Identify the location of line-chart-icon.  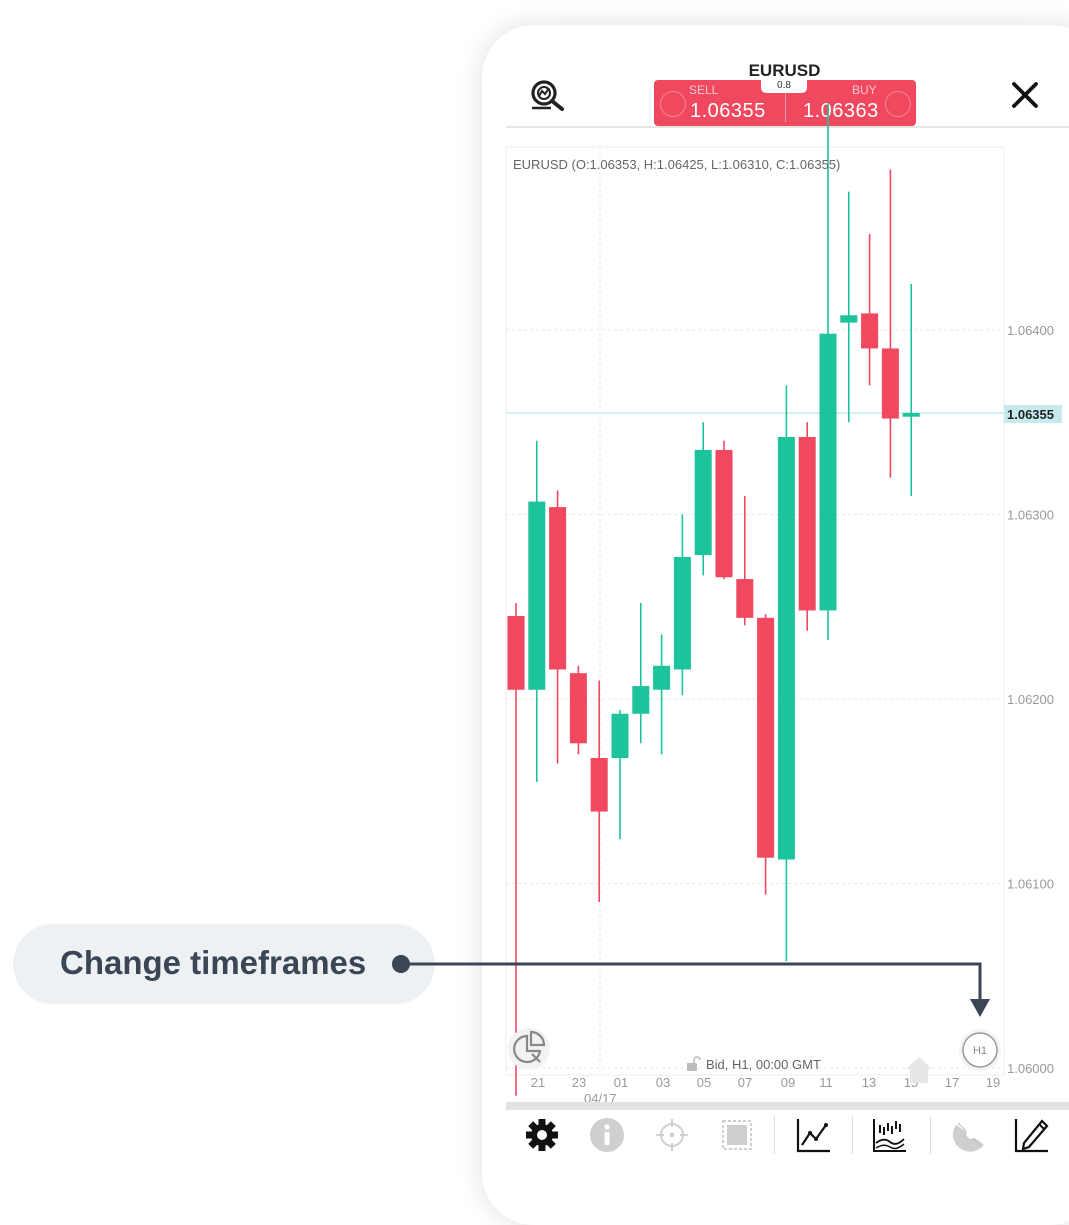
(814, 1135).